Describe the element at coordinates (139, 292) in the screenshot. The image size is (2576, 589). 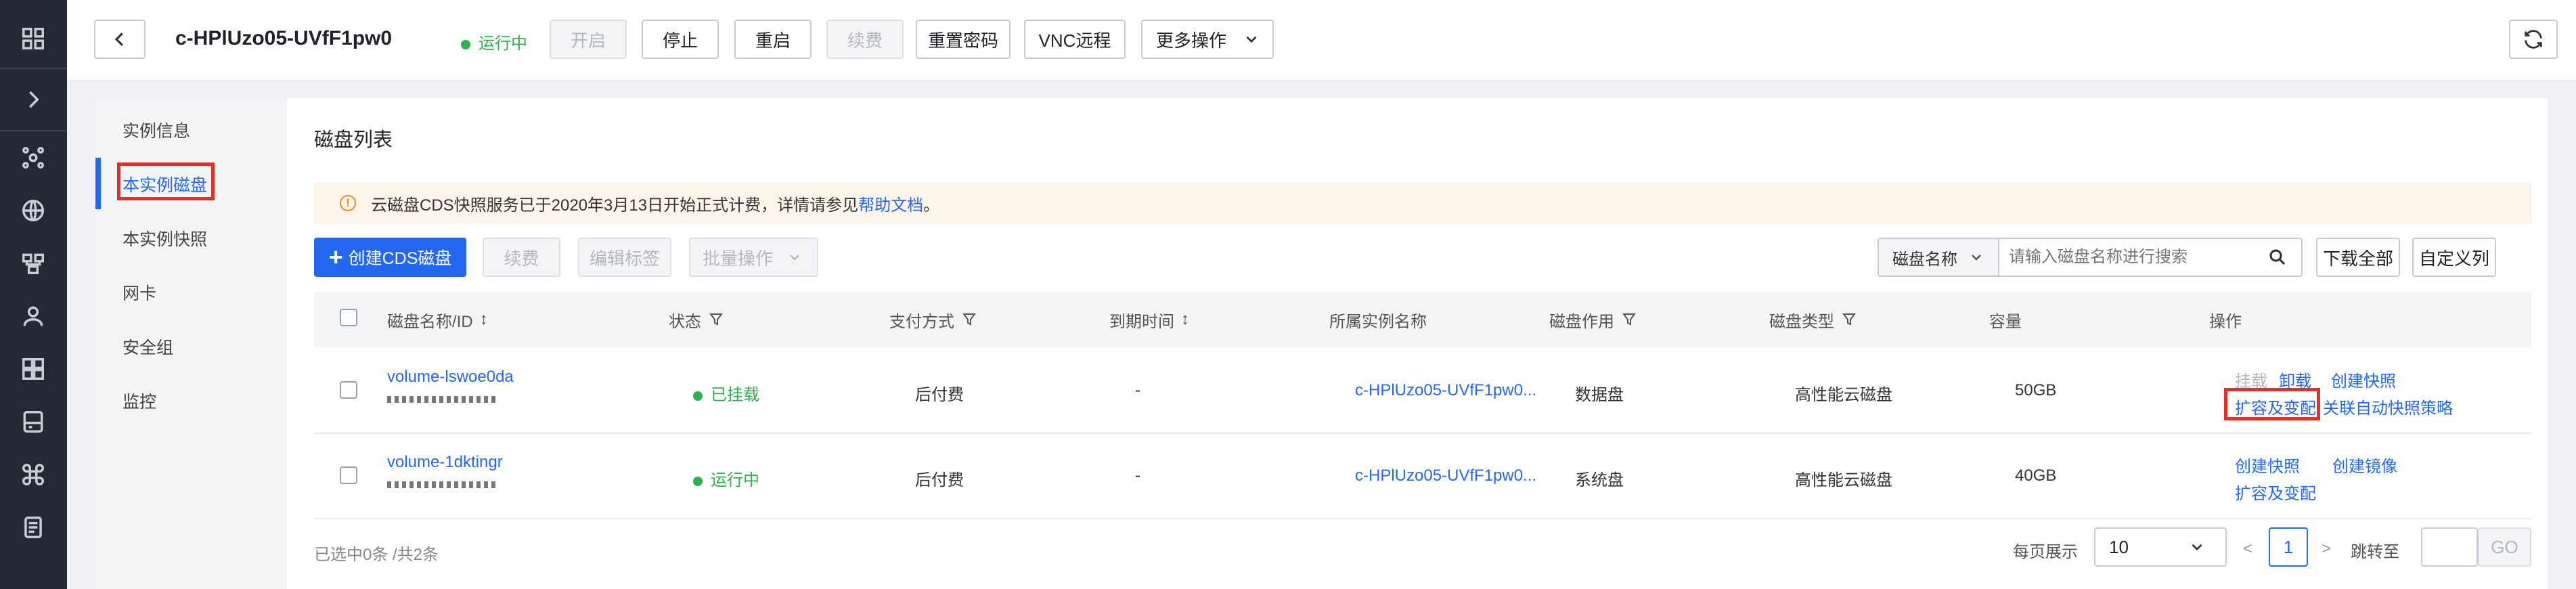
I see `nav-item-nic: 网卡` at that location.